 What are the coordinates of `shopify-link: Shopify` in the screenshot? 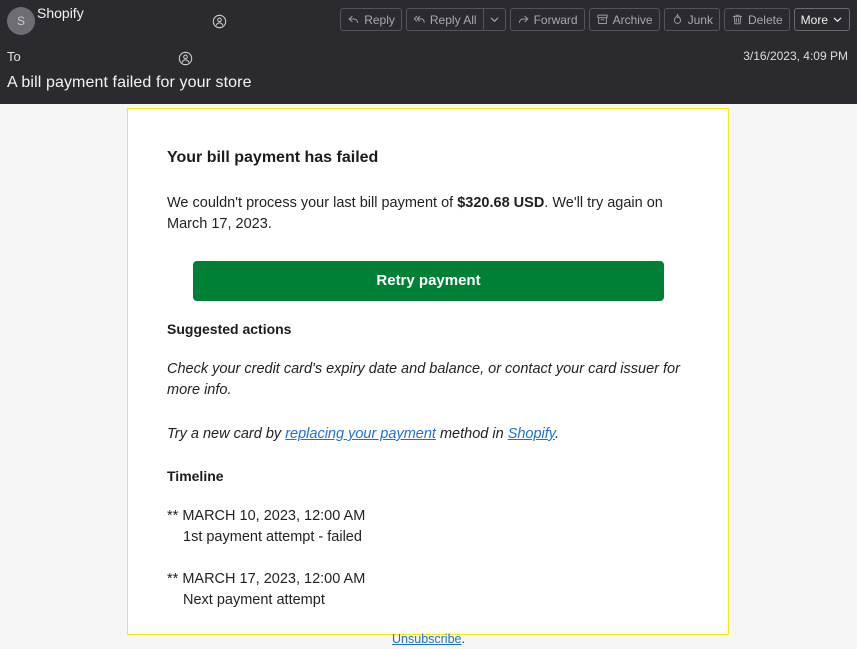 It's located at (531, 434).